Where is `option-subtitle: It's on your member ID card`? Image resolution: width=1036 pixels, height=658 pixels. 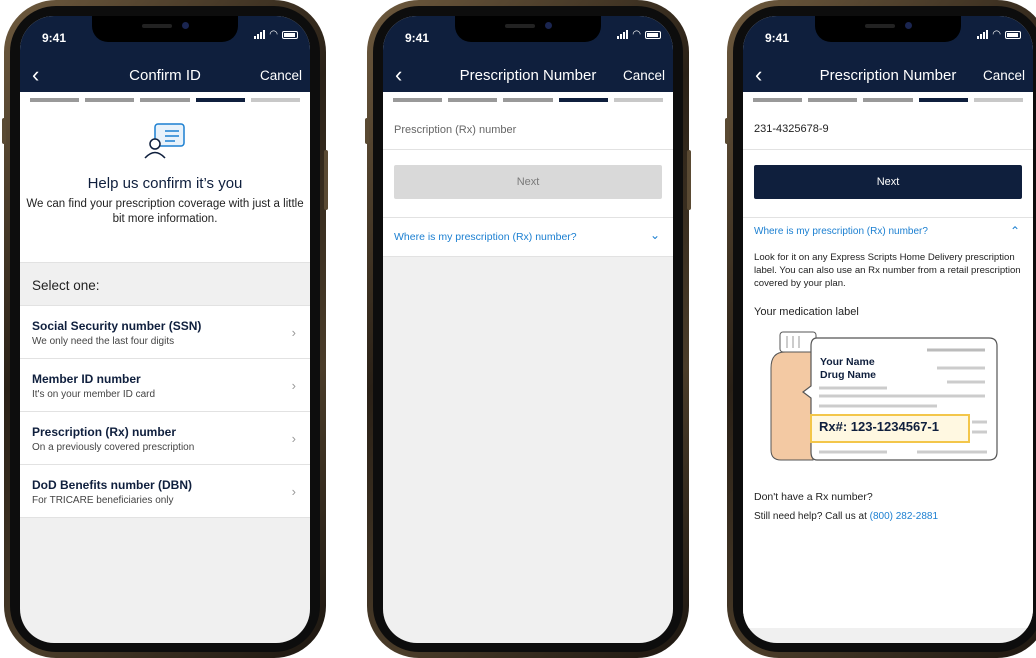 option-subtitle: It's on your member ID card is located at coordinates (94, 394).